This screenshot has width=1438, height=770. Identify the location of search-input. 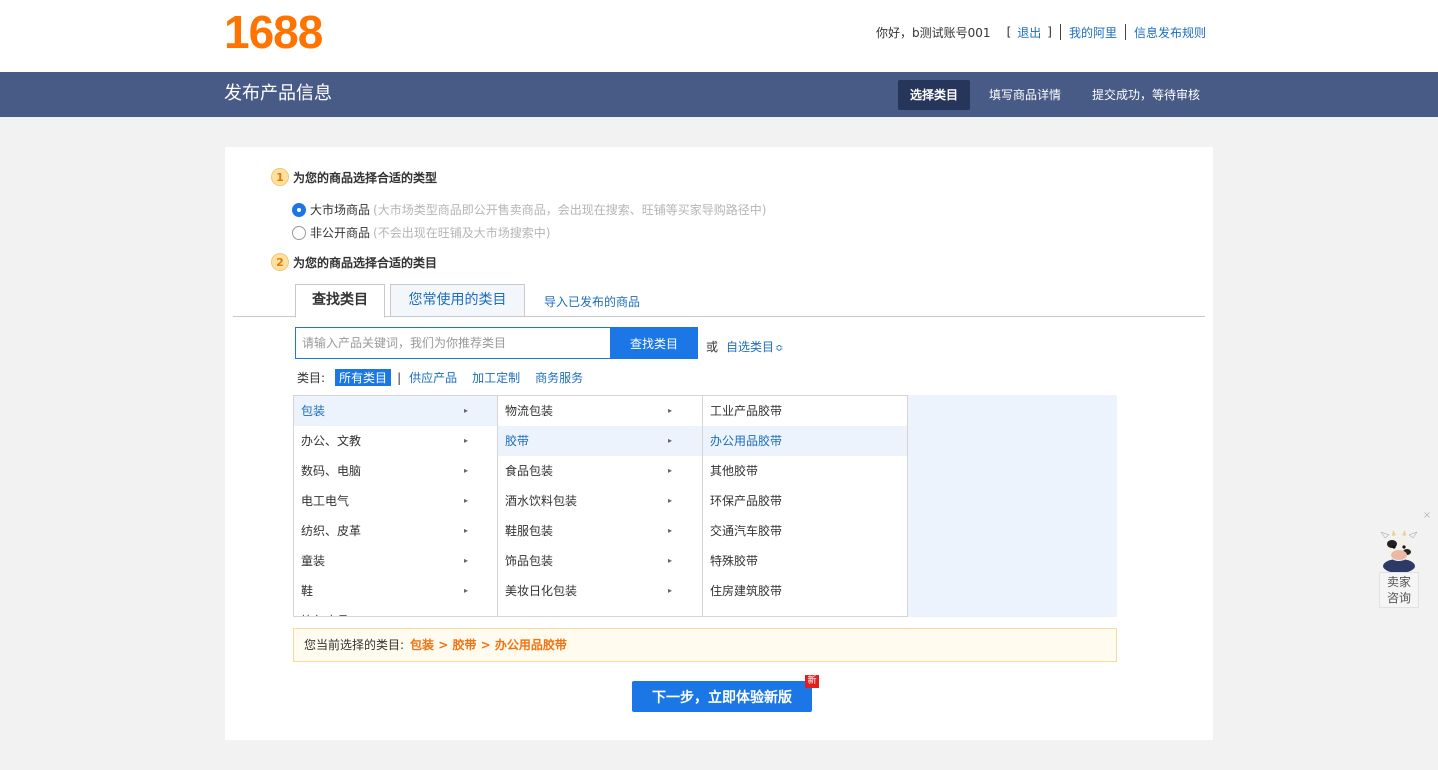
(453, 343).